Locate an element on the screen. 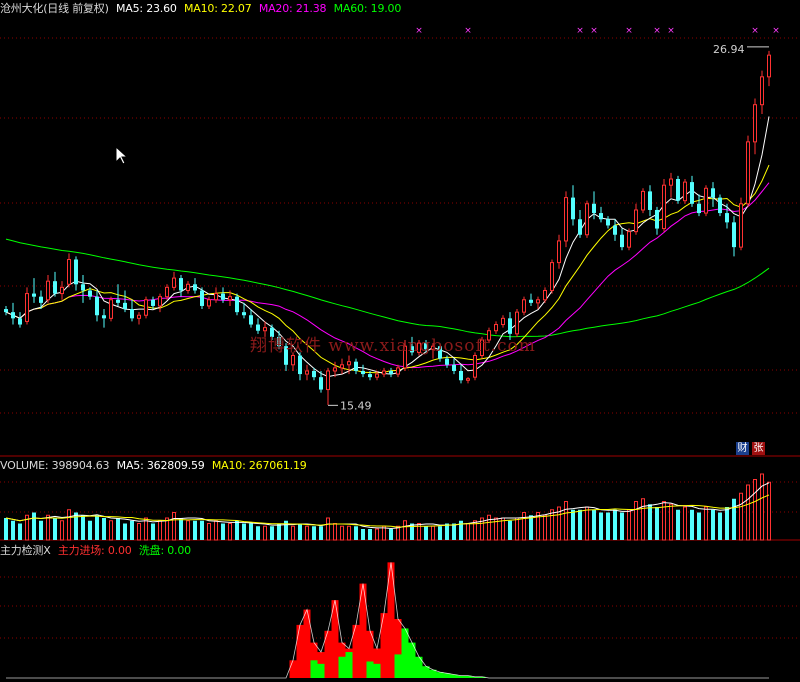 This screenshot has width=800, height=682. finance-badge: 财 is located at coordinates (742, 448).